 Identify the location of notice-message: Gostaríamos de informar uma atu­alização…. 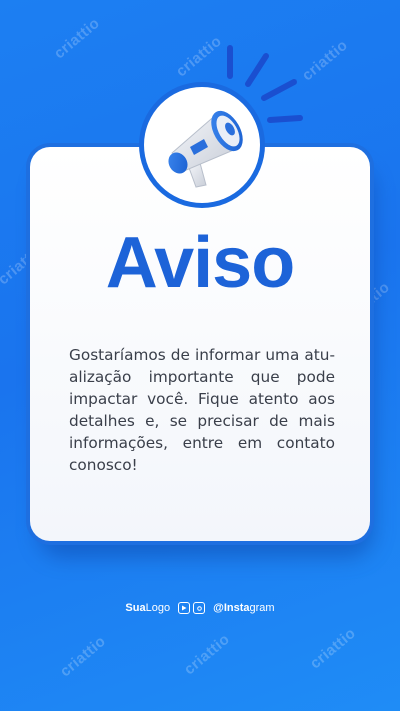
(202, 410).